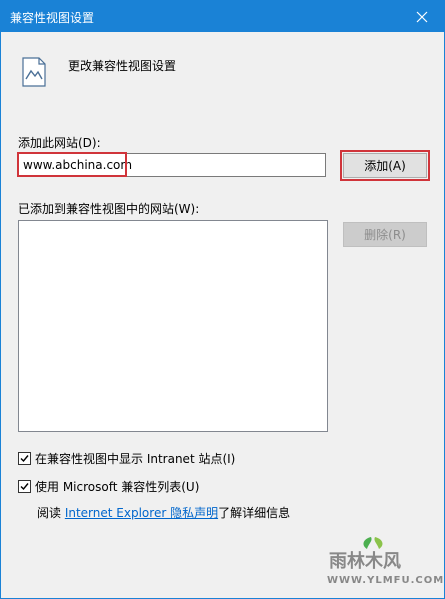  I want to click on footer-suffix: 了解详细信息, so click(254, 513).